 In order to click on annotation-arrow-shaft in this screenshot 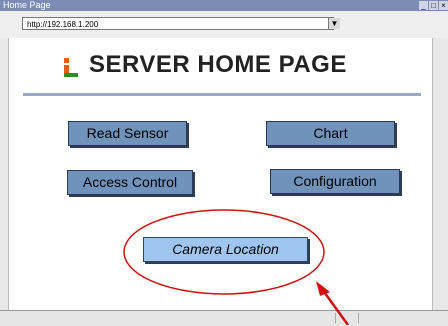, I will do `click(335, 306)`.